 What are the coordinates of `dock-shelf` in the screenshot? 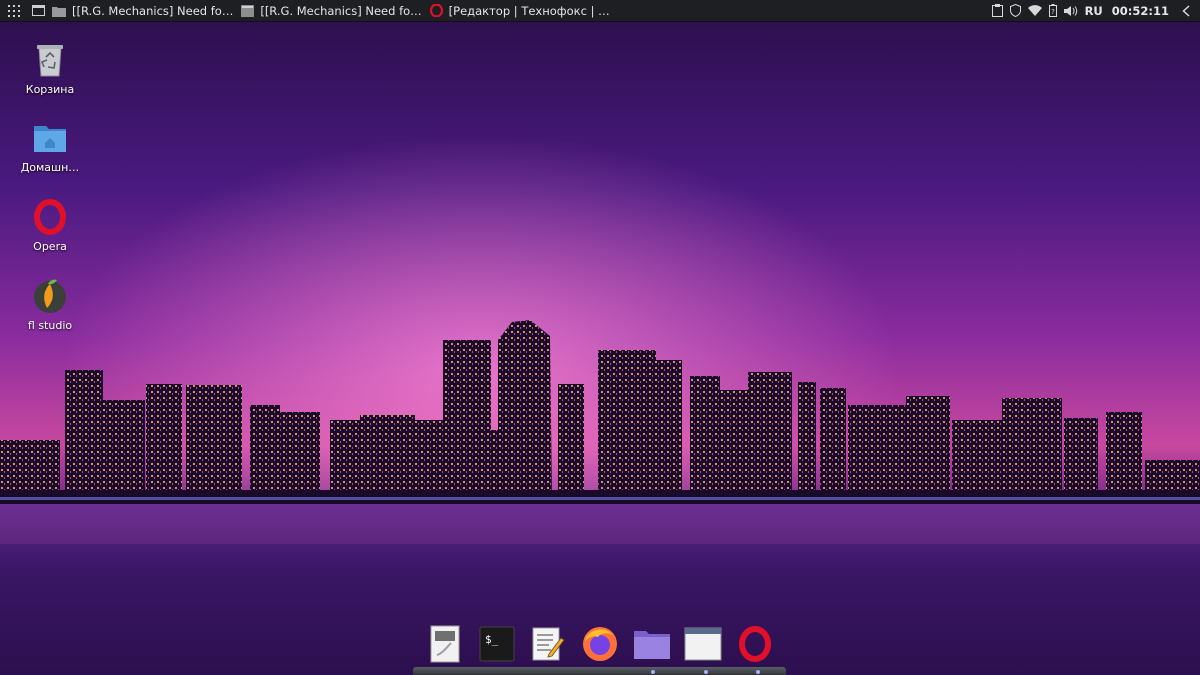 It's located at (599, 671).